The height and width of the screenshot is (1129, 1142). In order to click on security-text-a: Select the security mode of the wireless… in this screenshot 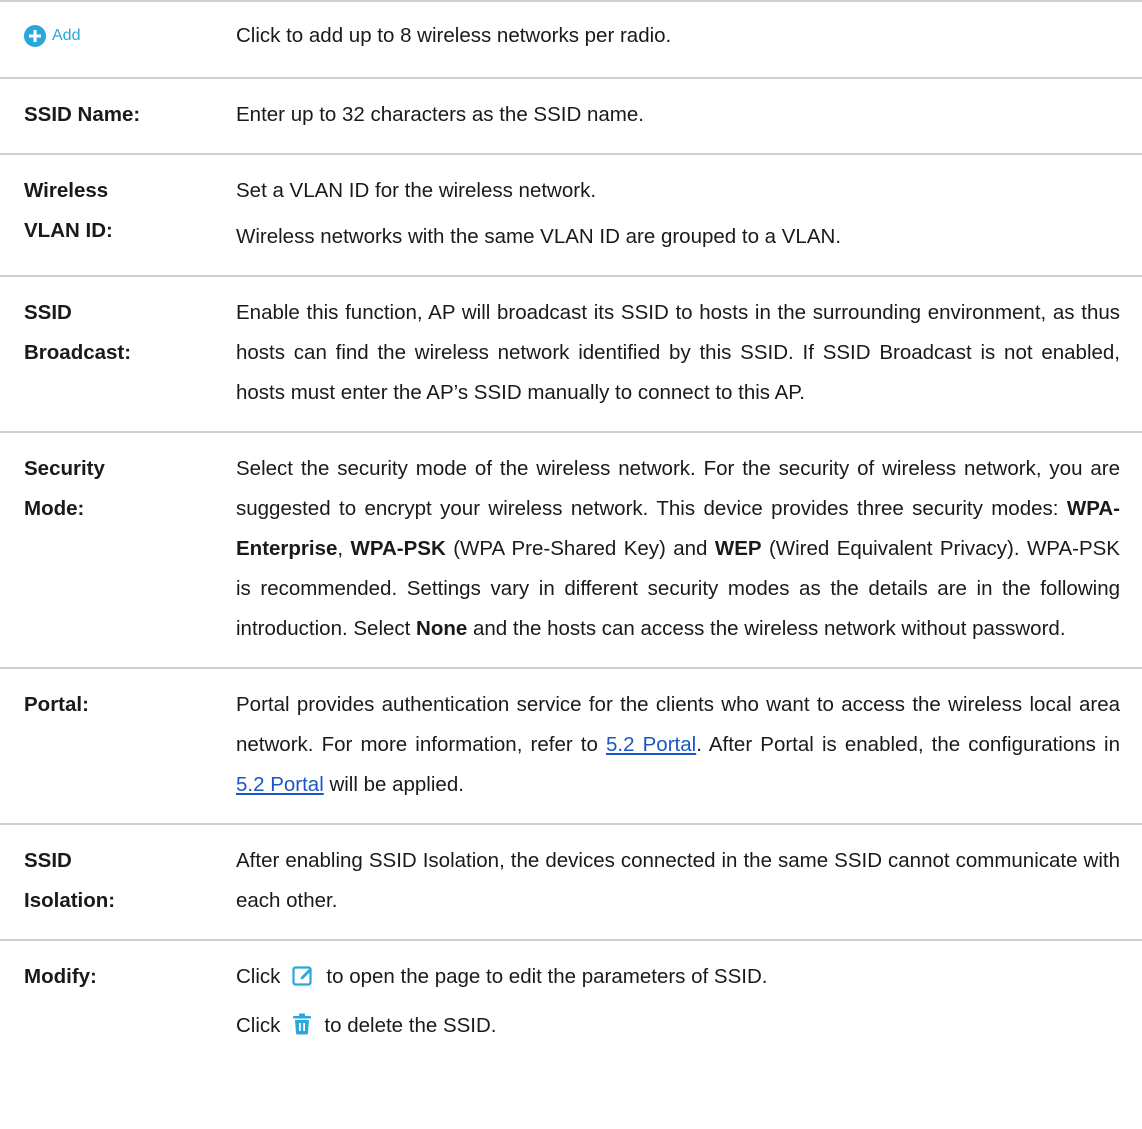, I will do `click(678, 488)`.